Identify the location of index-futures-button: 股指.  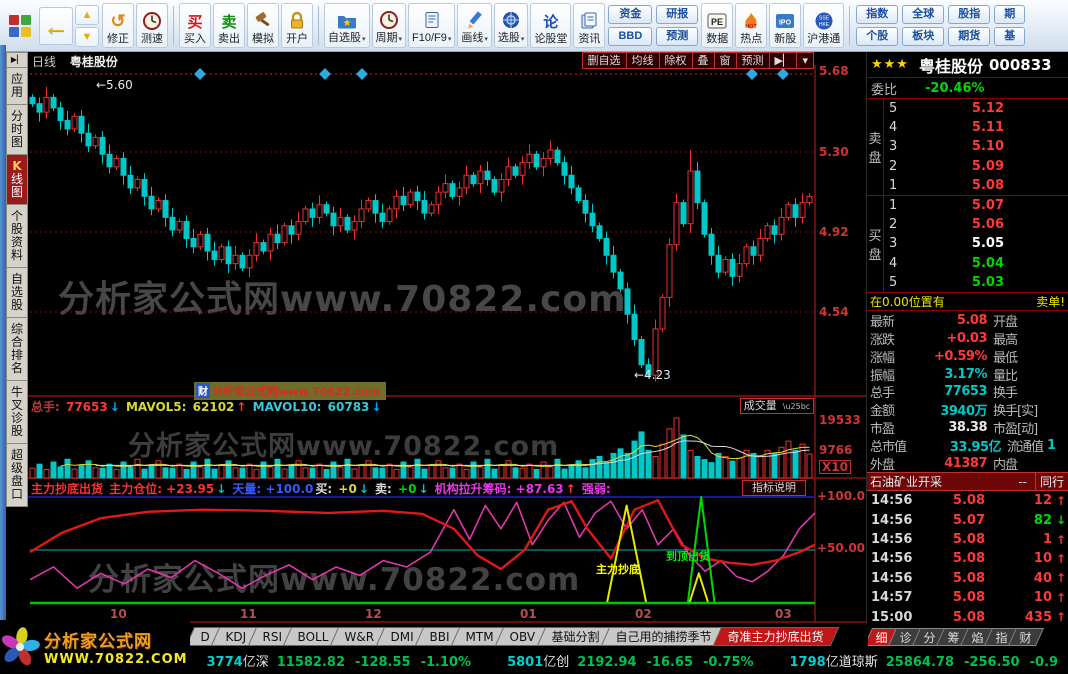
(969, 14).